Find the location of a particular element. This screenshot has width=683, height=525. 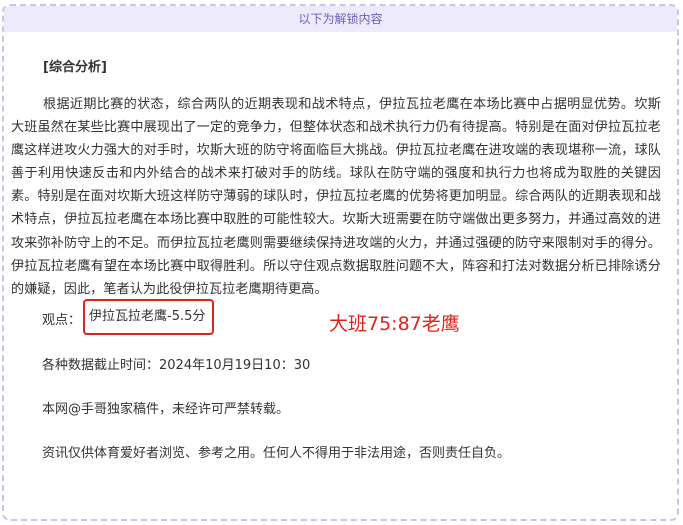

copyright-notice: 本网@手哥独家稿件，未经许可严禁转载。 is located at coordinates (166, 409).